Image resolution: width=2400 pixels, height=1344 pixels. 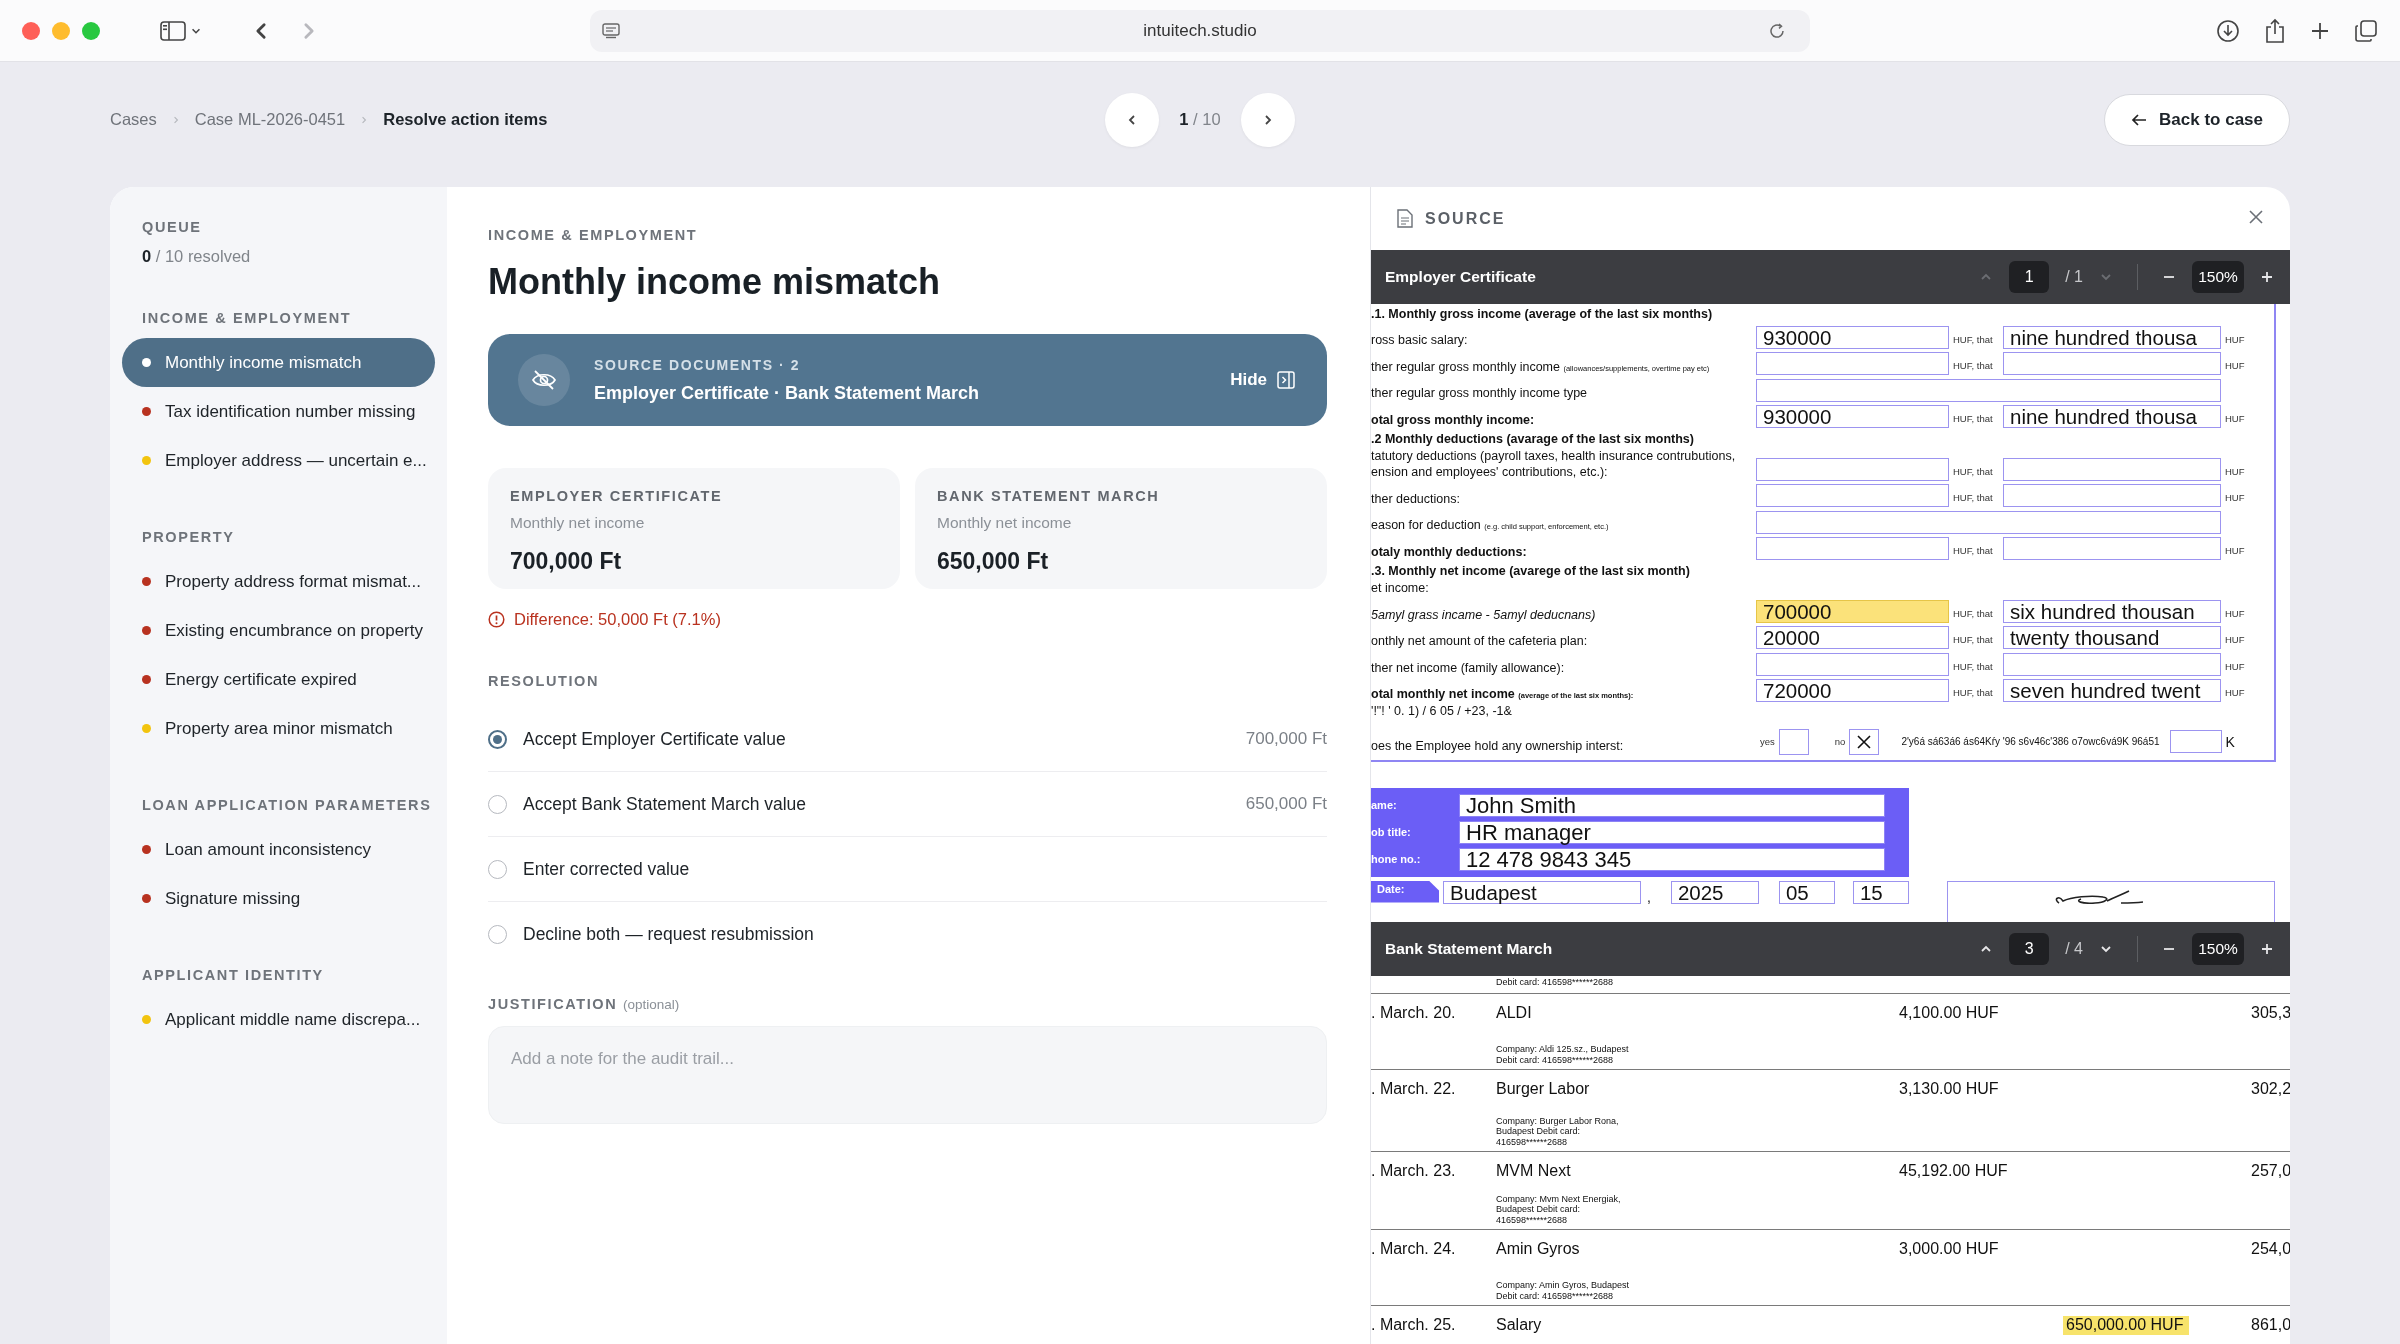 What do you see at coordinates (2029, 277) in the screenshot?
I see `page-field: 1` at bounding box center [2029, 277].